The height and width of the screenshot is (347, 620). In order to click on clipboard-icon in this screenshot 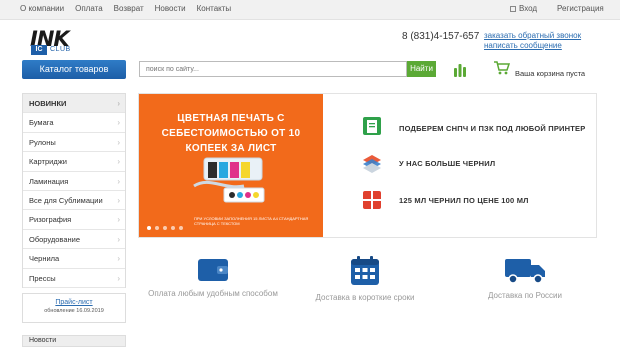, I will do `click(372, 126)`.